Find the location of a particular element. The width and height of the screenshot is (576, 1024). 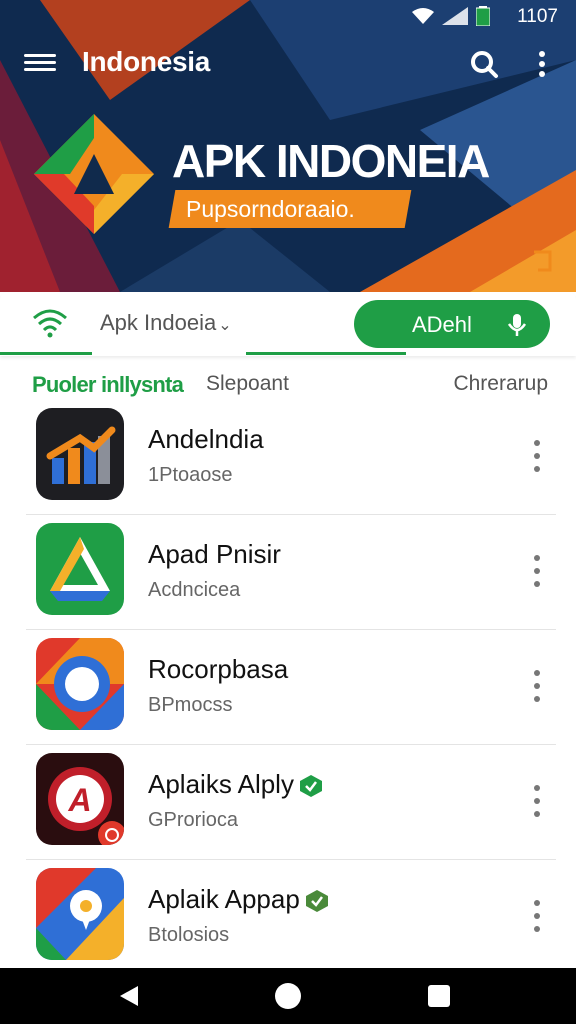

app-name: Rocorpbasa is located at coordinates (218, 669).